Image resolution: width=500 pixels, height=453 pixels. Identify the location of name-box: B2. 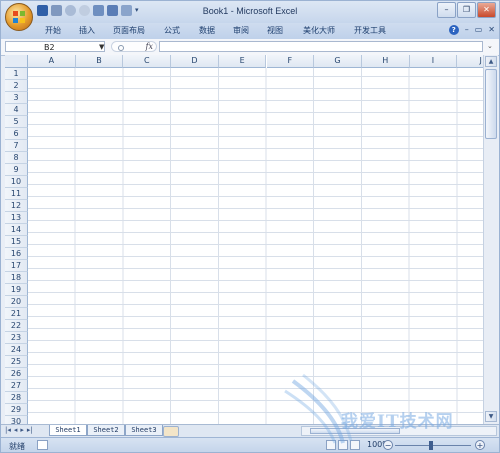
(55, 46).